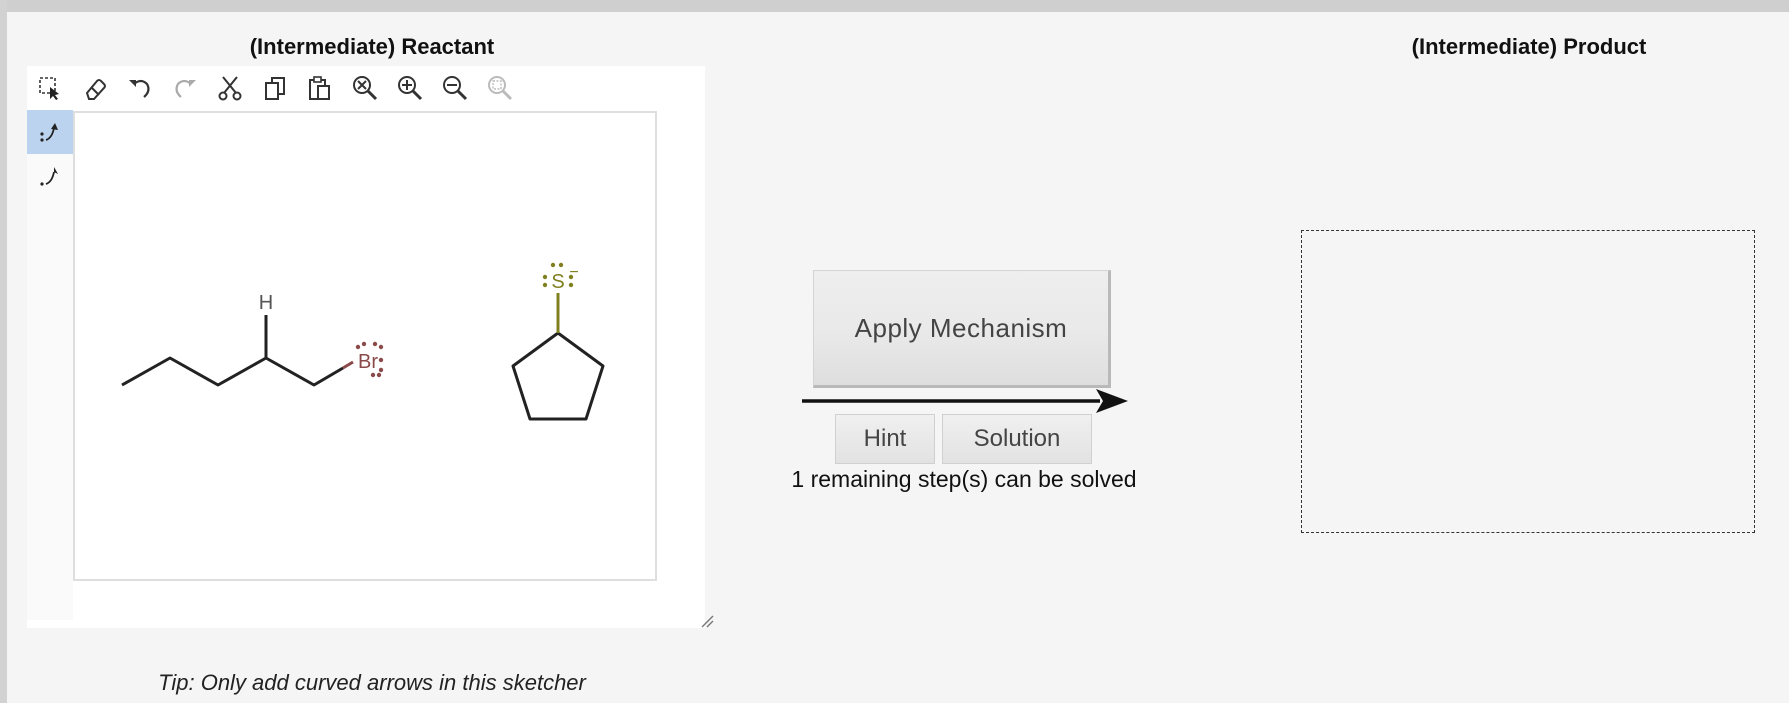  Describe the element at coordinates (964, 479) in the screenshot. I see `remaining-steps-text: 1 remaining step(s) can be solved` at that location.